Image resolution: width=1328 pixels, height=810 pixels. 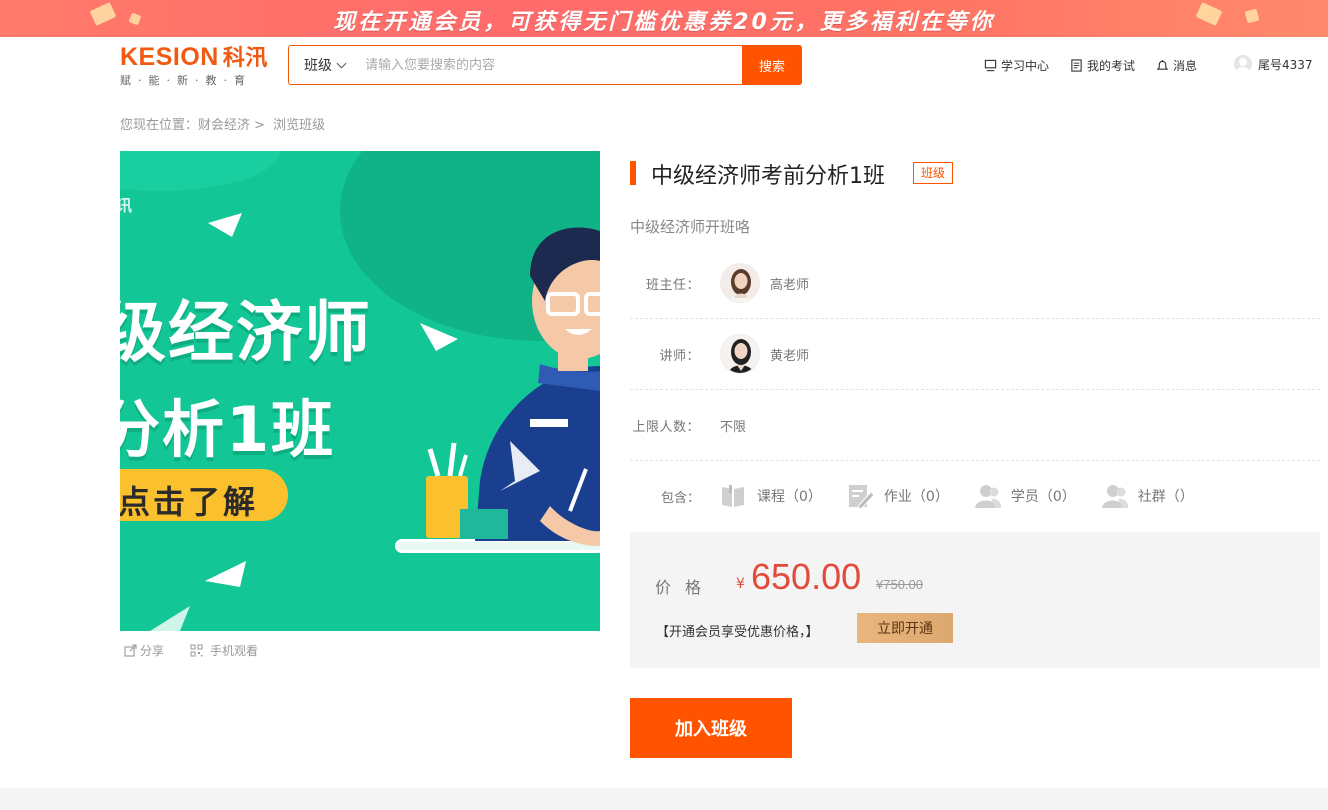 What do you see at coordinates (789, 283) in the screenshot?
I see `head-teacher-name: 高老师` at bounding box center [789, 283].